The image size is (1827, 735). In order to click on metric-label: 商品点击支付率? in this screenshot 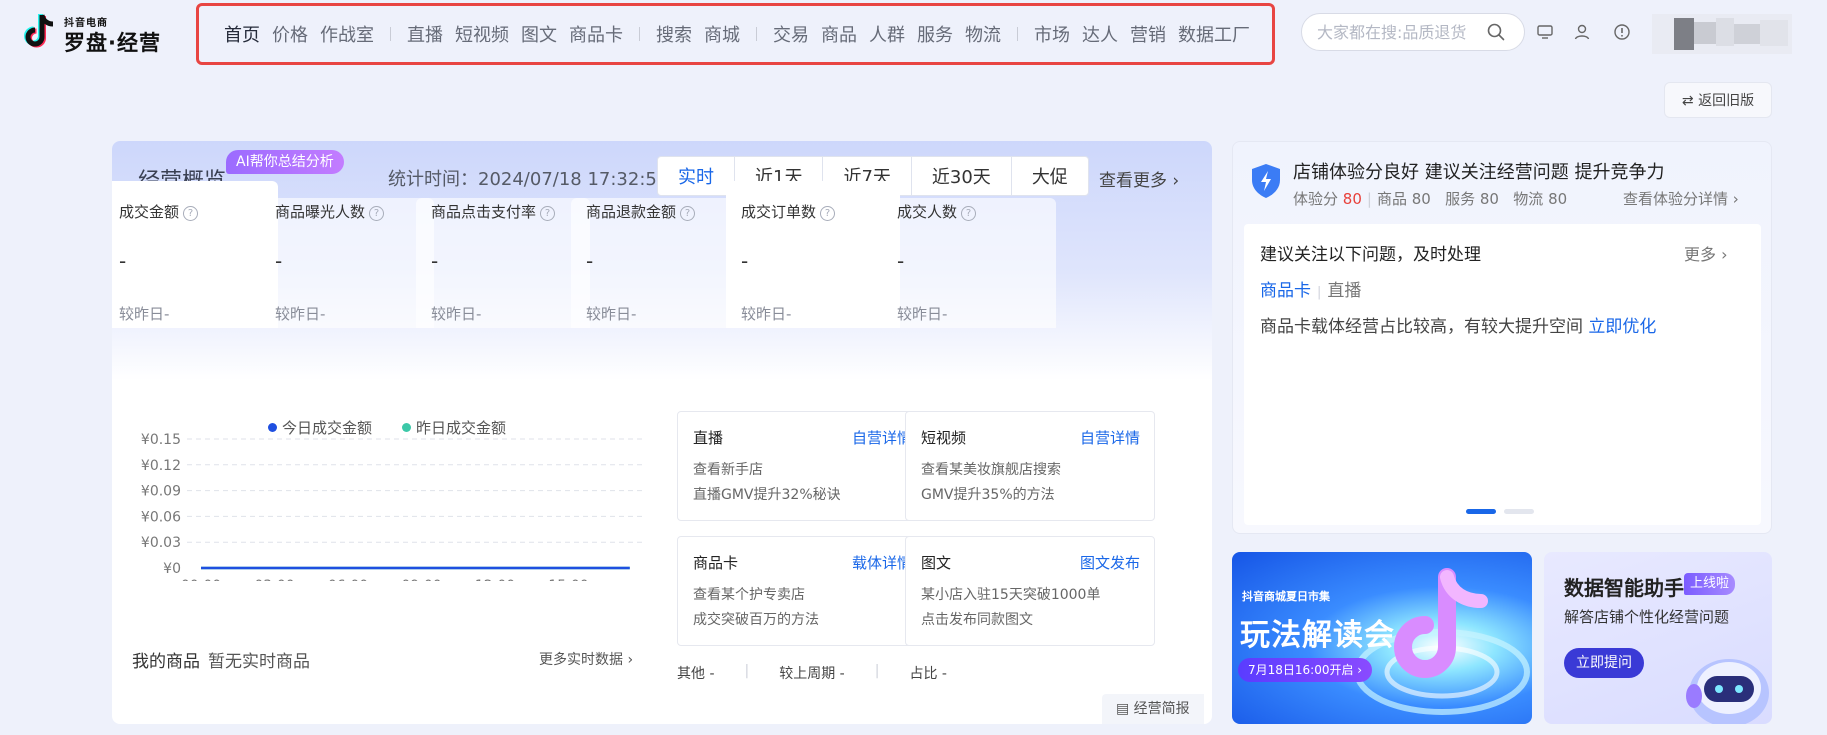, I will do `click(493, 211)`.